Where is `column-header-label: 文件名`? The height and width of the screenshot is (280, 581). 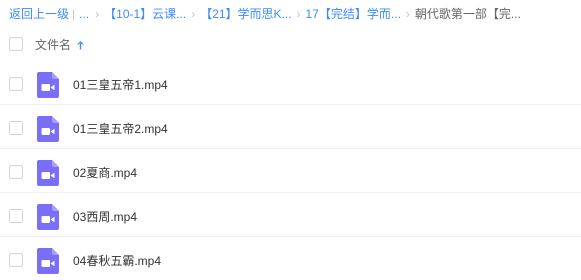 column-header-label: 文件名 is located at coordinates (53, 45).